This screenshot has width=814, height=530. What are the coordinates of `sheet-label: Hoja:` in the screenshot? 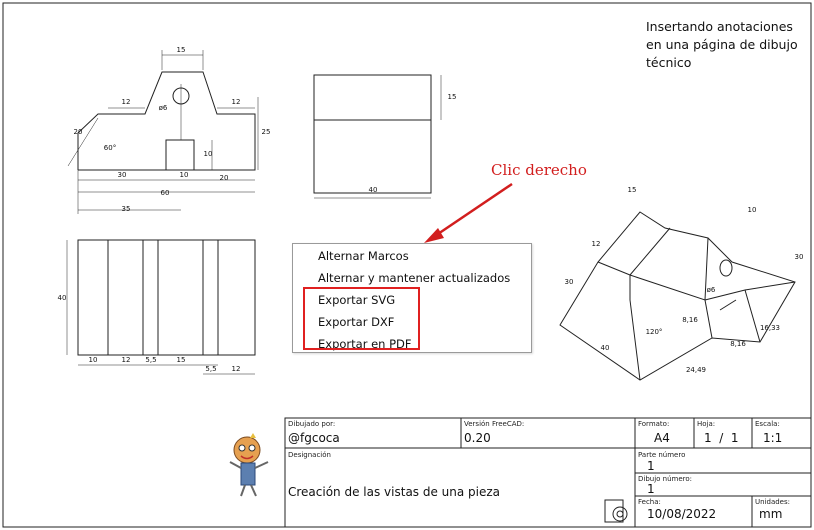 It's located at (706, 424).